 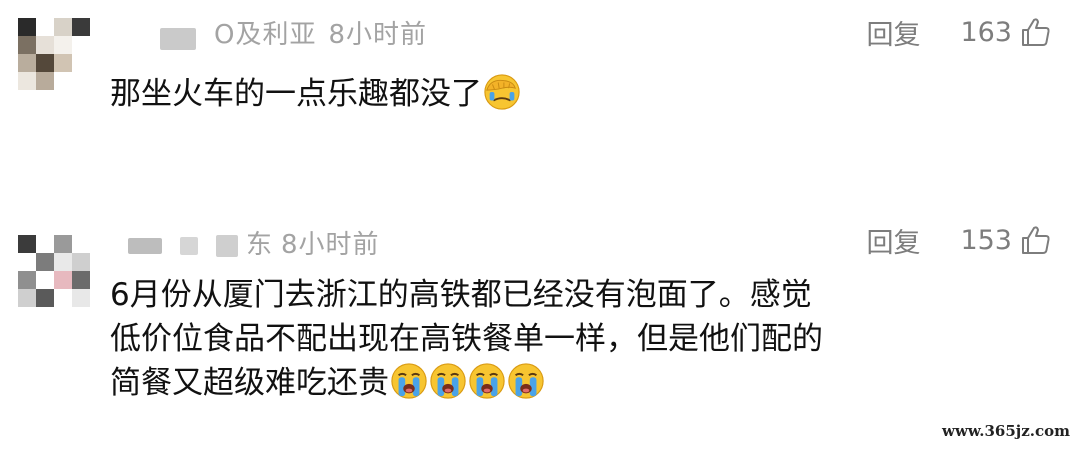 What do you see at coordinates (461, 295) in the screenshot?
I see `comment-line: 6月份从厦门去浙江的高铁都已经没有泡面了。感觉` at bounding box center [461, 295].